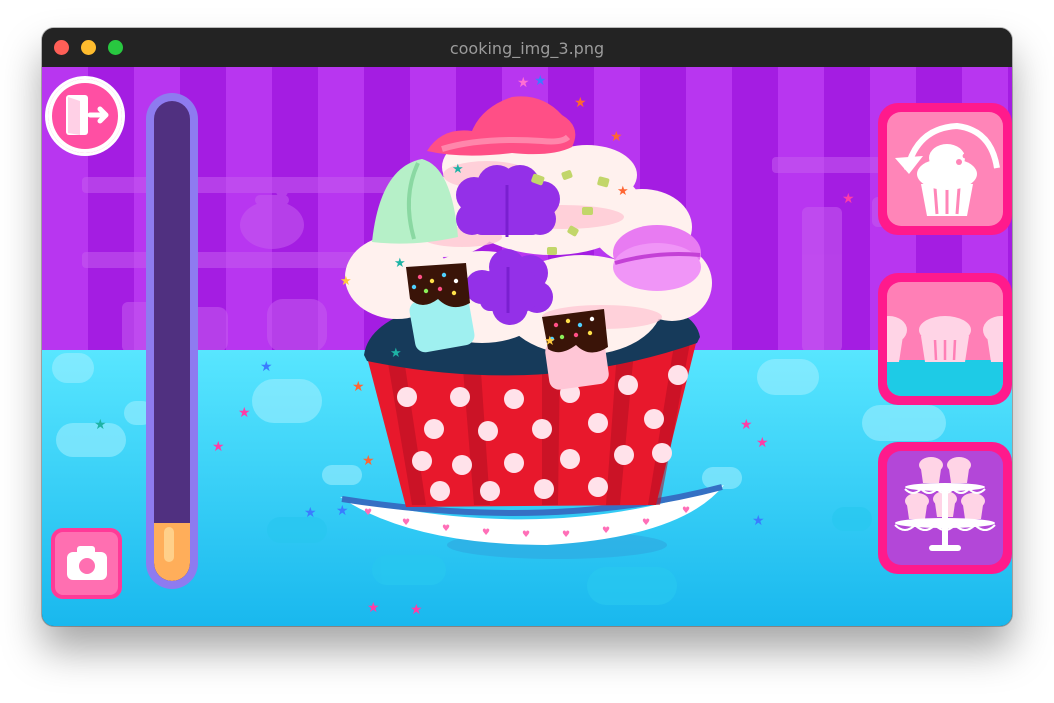  I want to click on progress-meter, so click(172, 341).